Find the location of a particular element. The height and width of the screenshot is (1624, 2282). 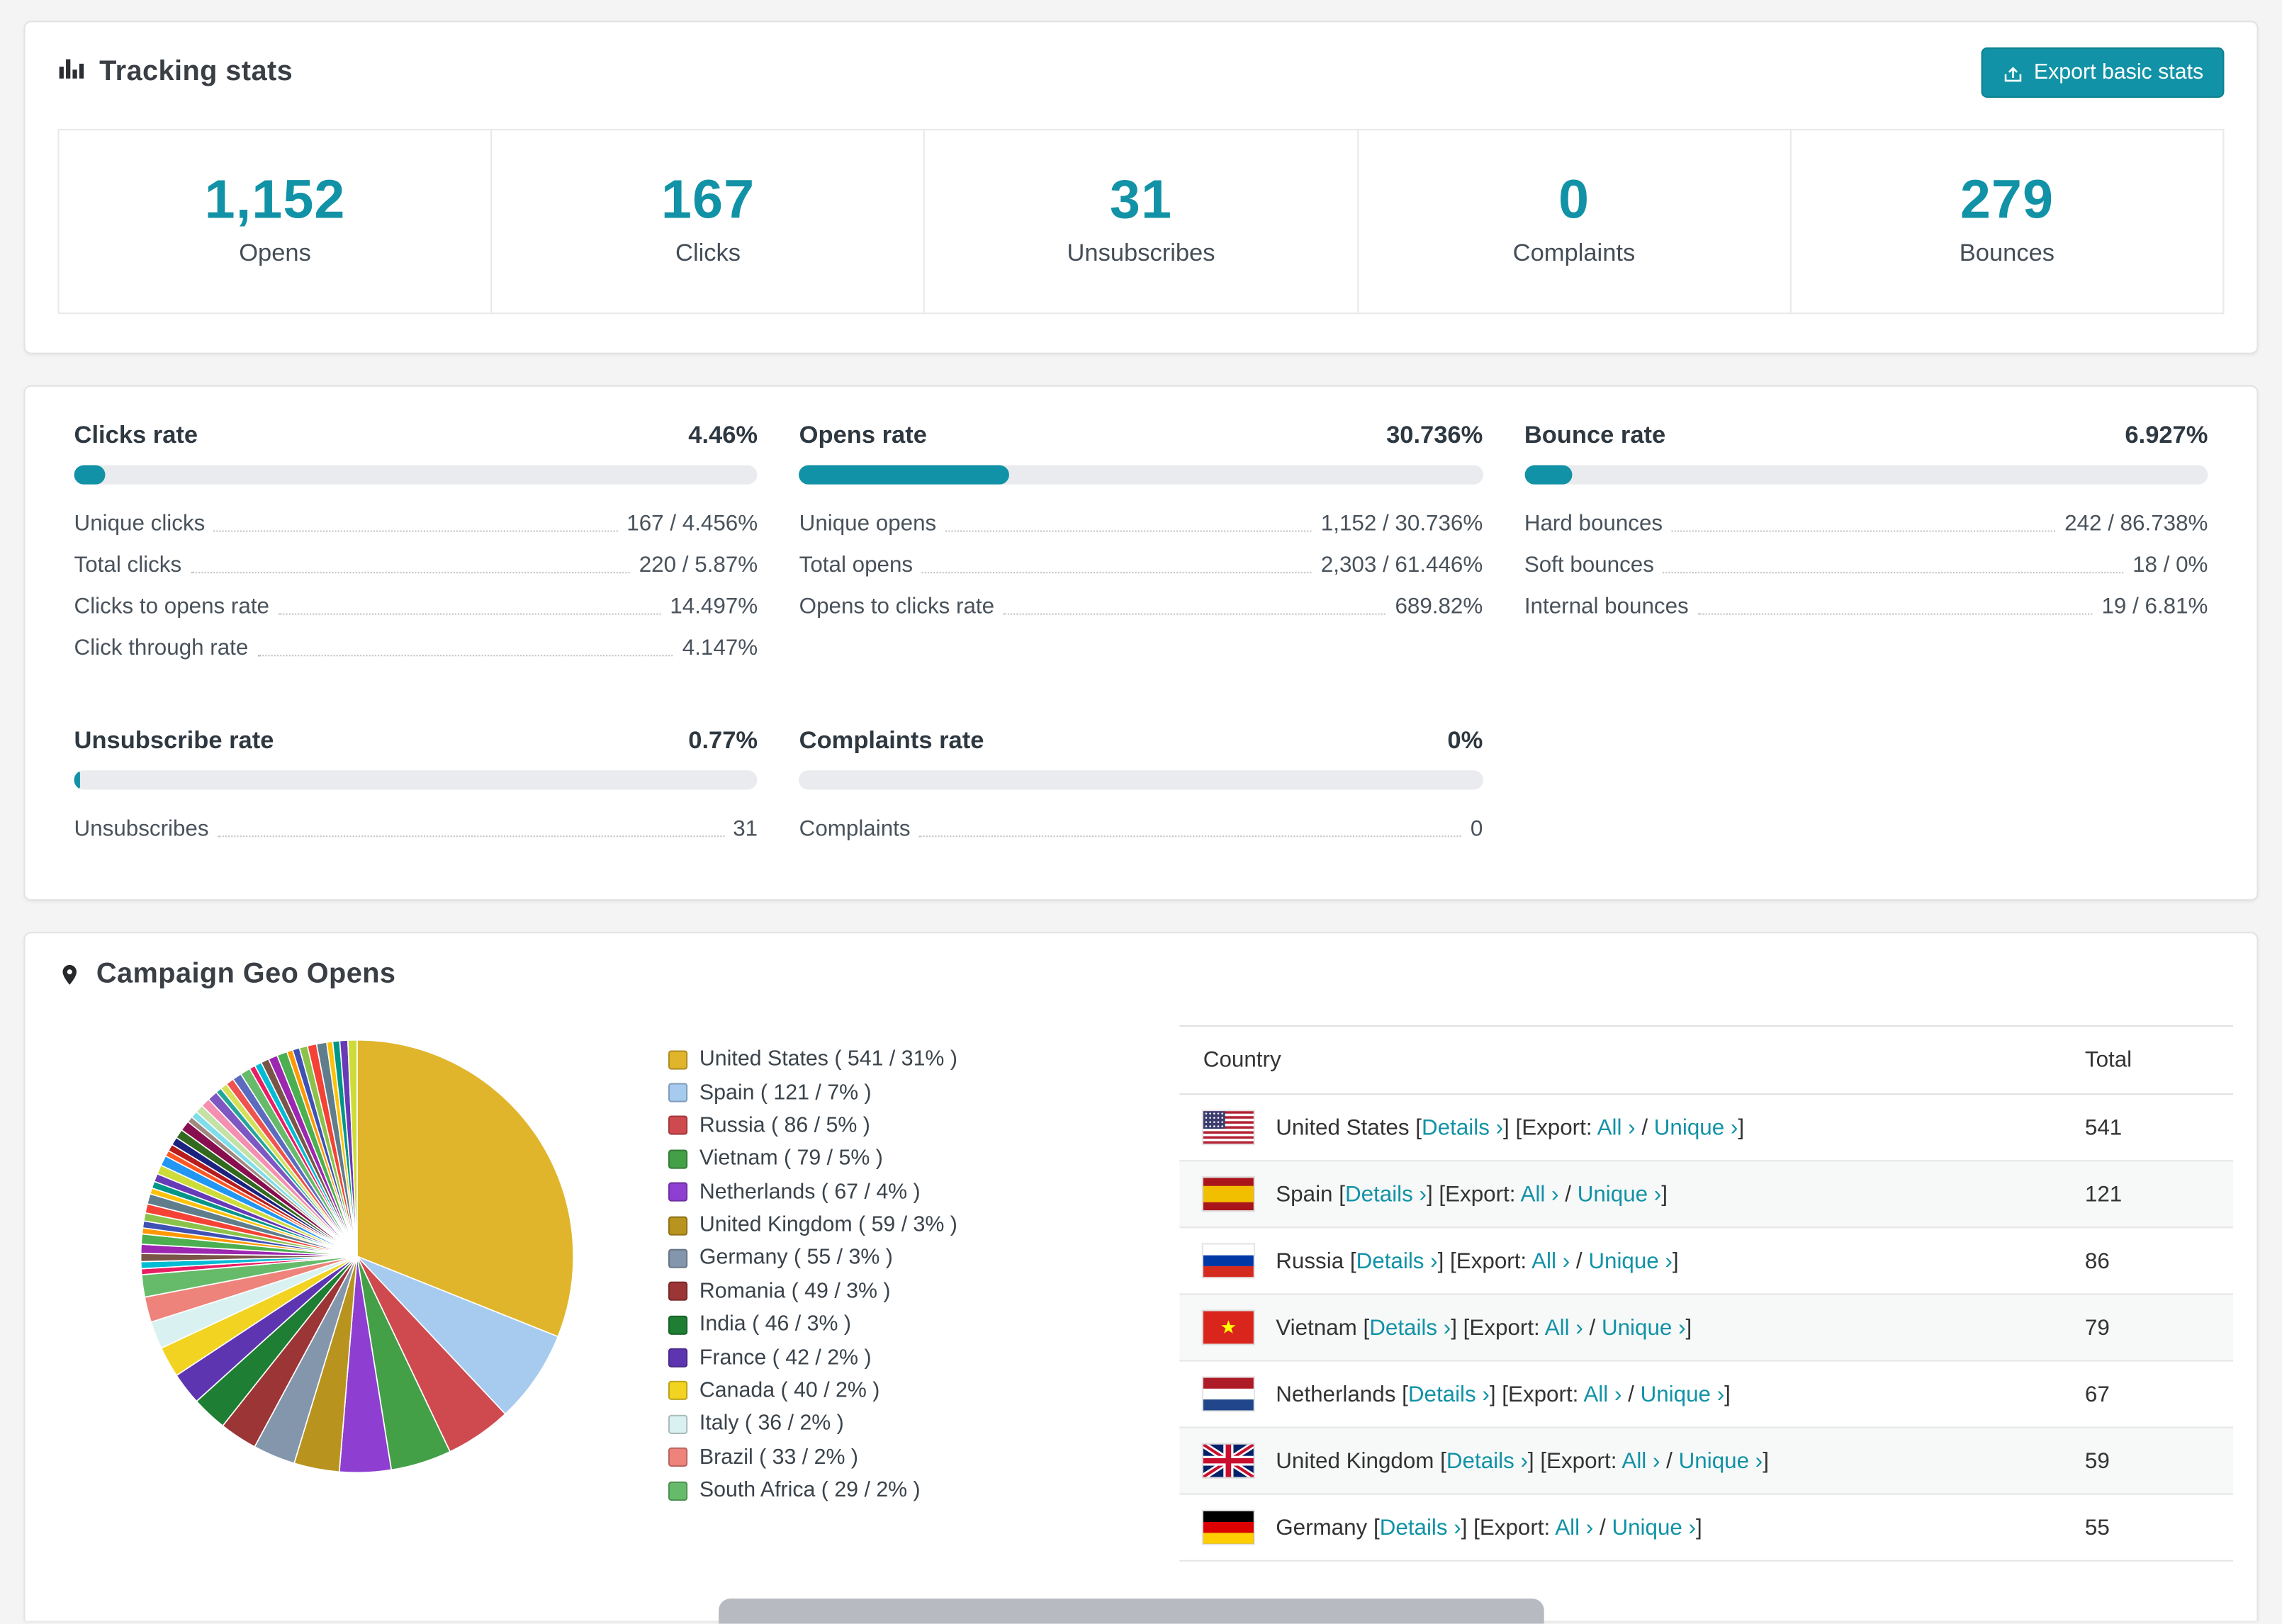

legend-label: Romania ( 49 / 3% ) is located at coordinates (795, 1292).